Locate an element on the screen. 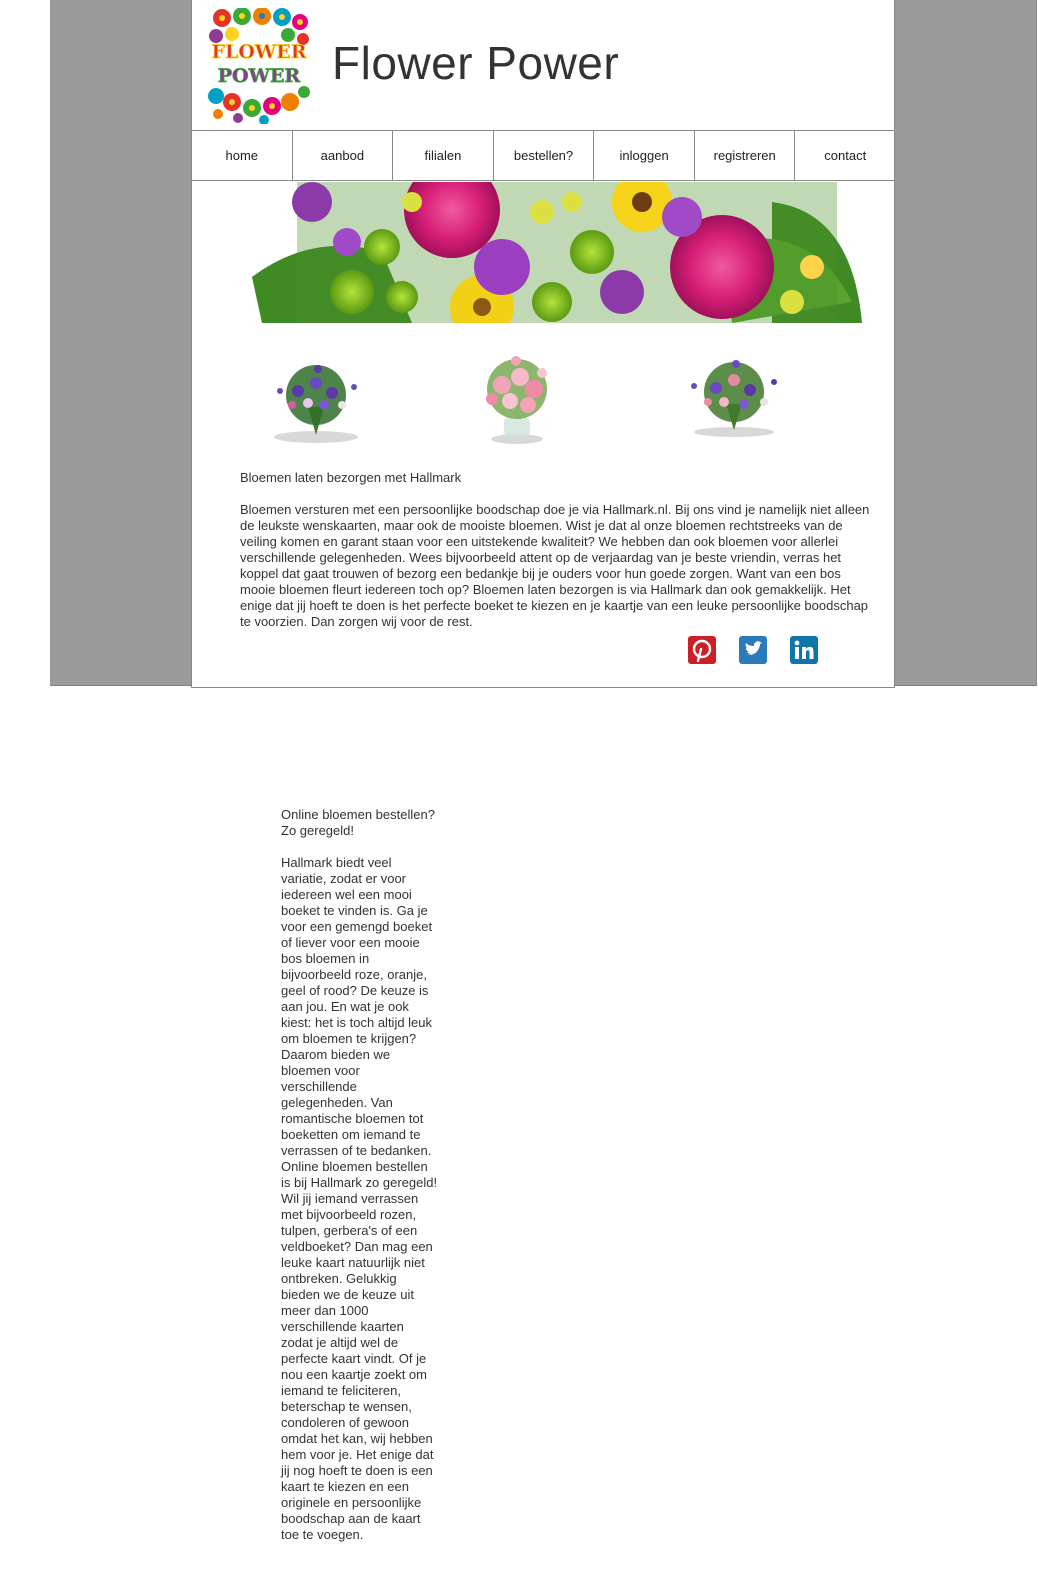 Image resolution: width=1038 pixels, height=1580 pixels. second-heading: Online bloemen bestellen? Zo geregeld! is located at coordinates (358, 822).